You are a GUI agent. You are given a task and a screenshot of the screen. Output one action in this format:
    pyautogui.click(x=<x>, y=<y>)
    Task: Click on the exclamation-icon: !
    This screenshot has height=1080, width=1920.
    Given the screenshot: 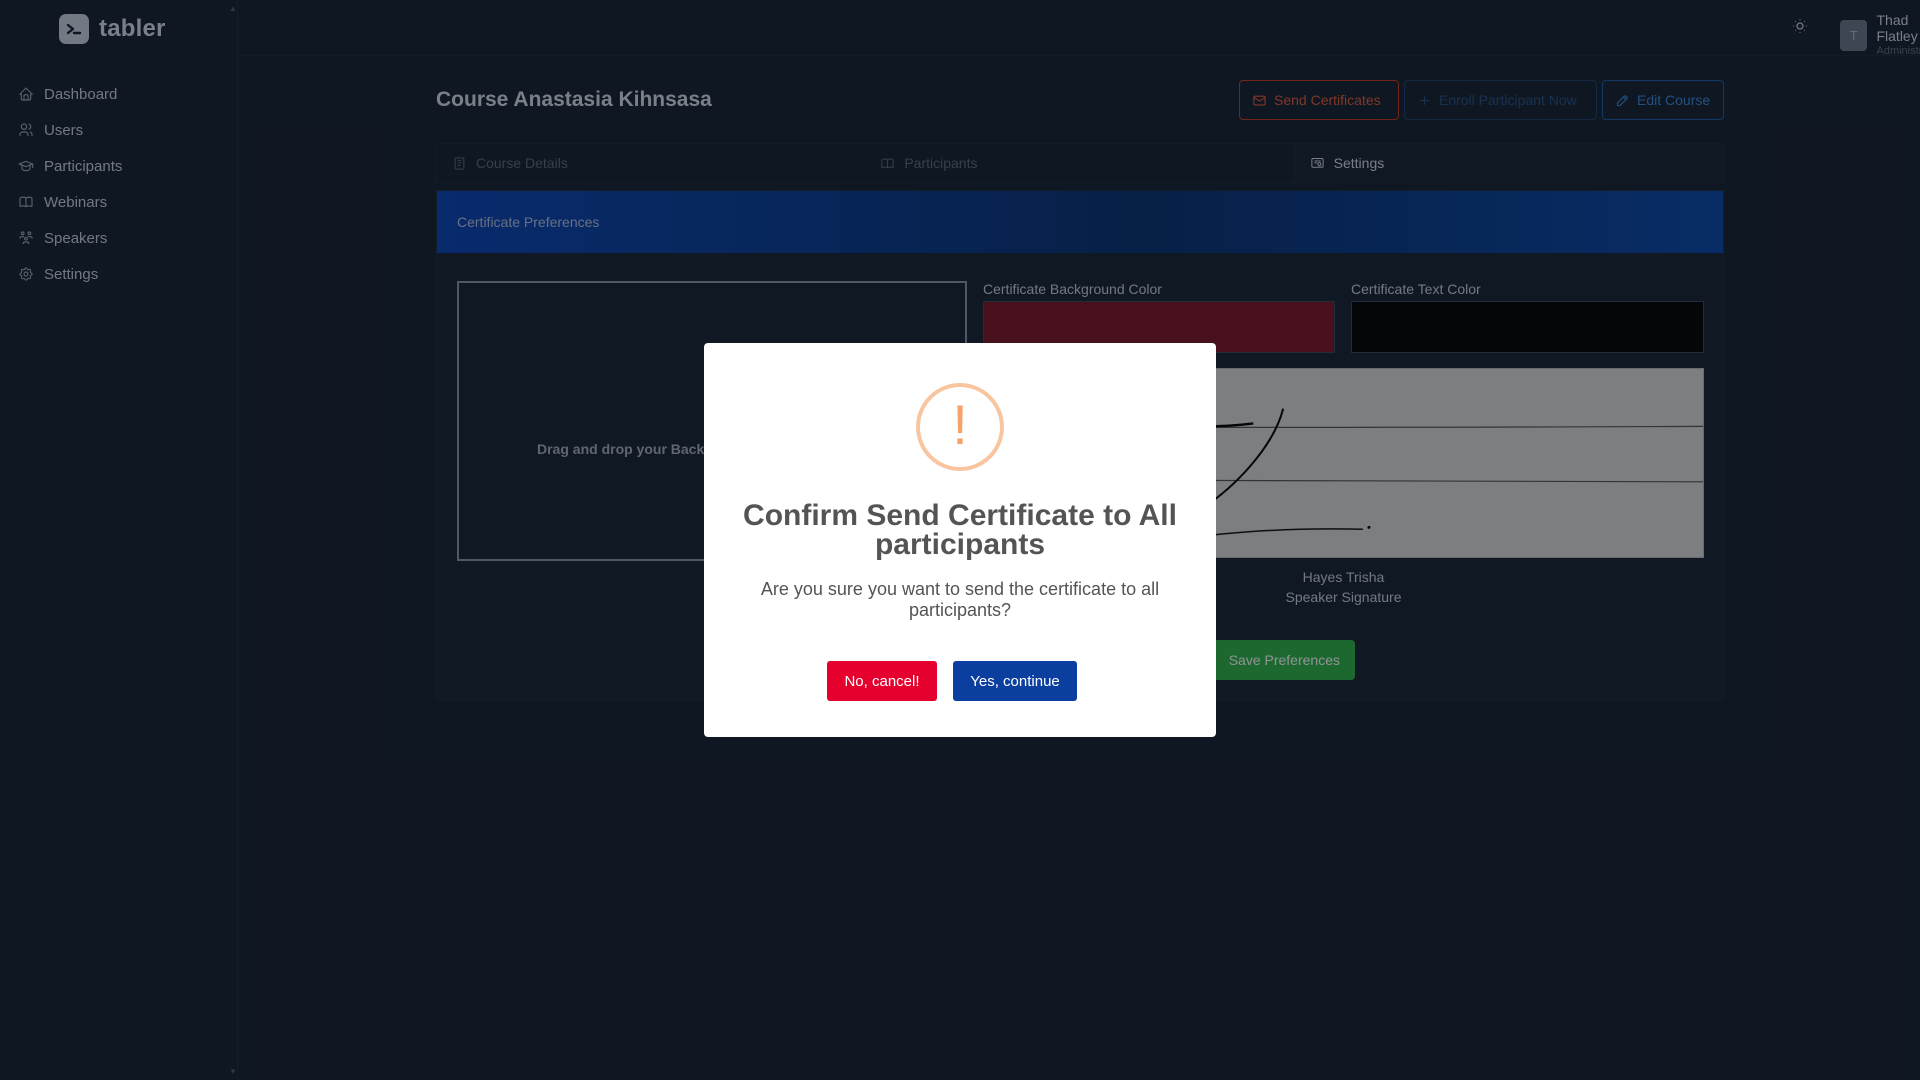 What is the action you would take?
    pyautogui.click(x=960, y=427)
    